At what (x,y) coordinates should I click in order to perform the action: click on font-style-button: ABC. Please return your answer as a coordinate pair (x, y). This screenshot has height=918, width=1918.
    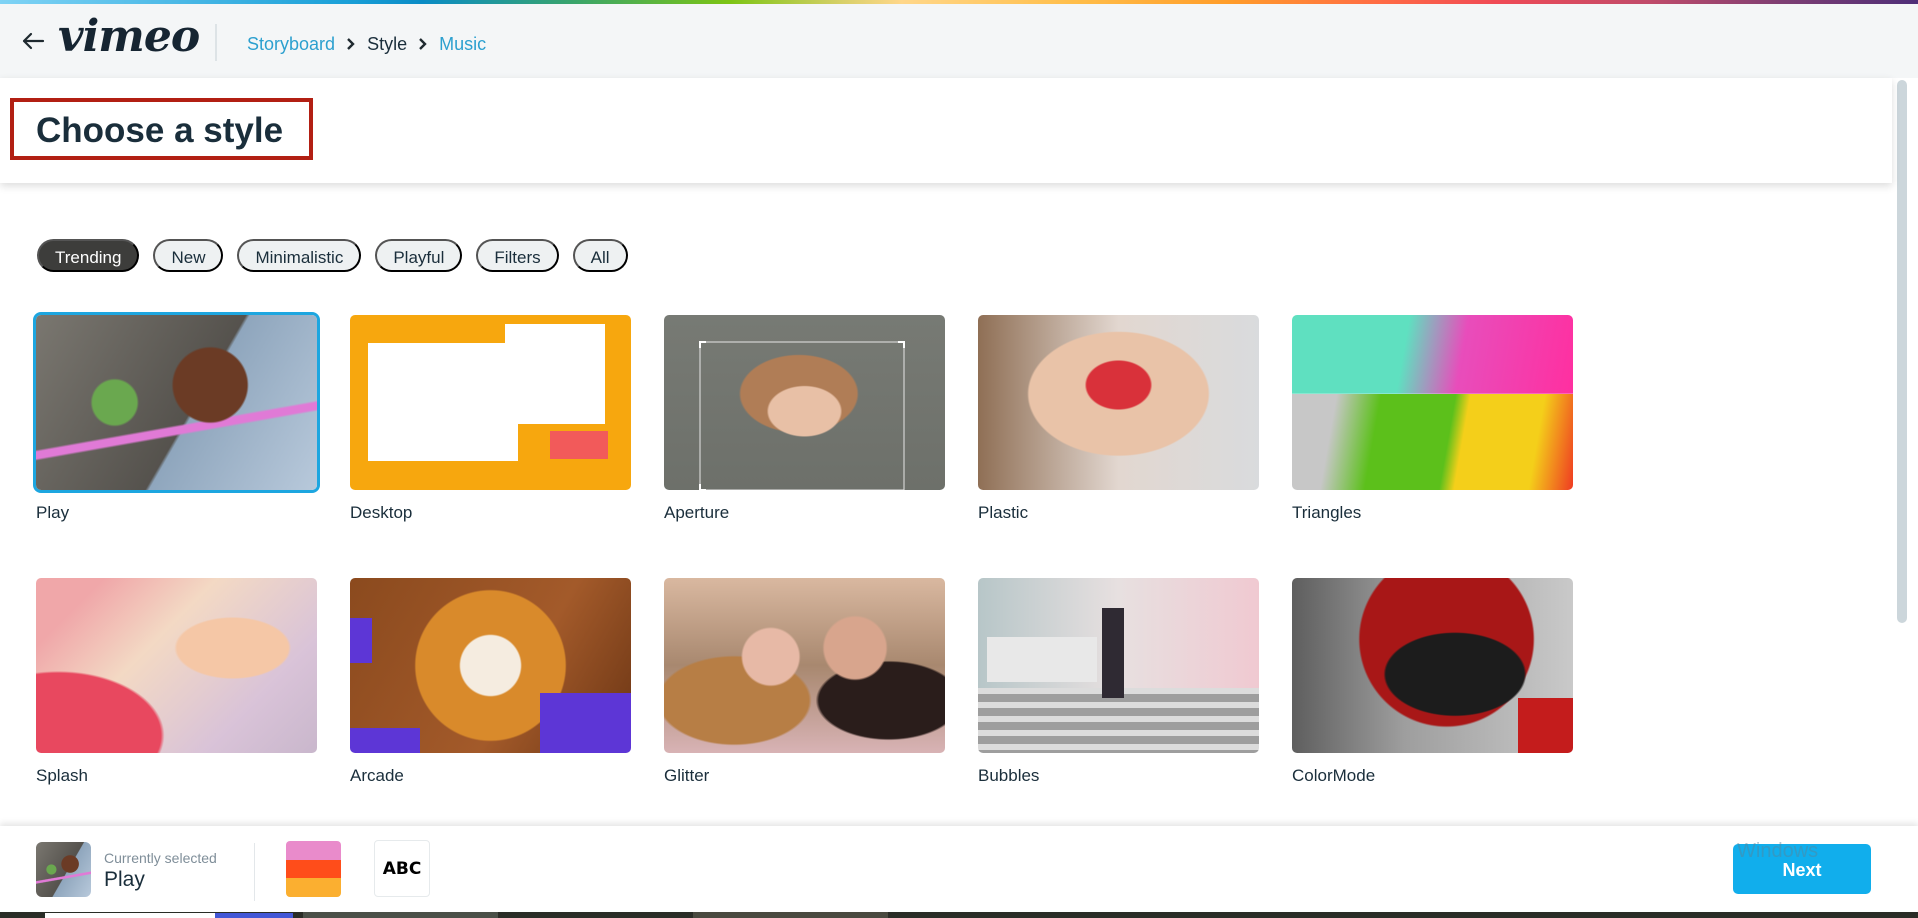
    Looking at the image, I should click on (402, 868).